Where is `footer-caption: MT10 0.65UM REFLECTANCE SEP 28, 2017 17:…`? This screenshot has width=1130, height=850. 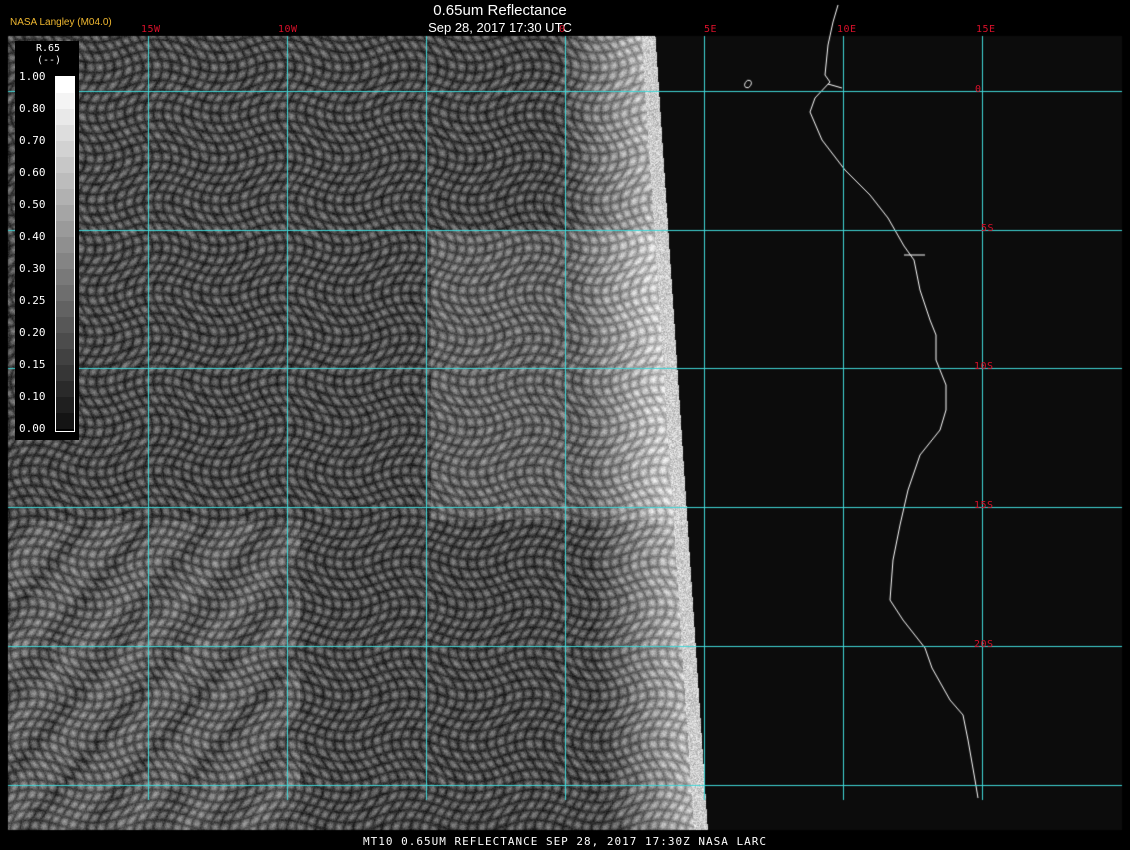 footer-caption: MT10 0.65UM REFLECTANCE SEP 28, 2017 17:… is located at coordinates (565, 841).